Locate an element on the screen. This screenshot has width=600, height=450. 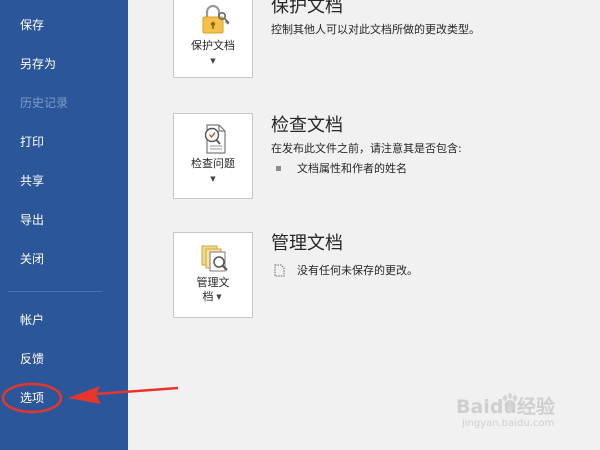
protect-section-title: 保护文档 is located at coordinates (307, 8).